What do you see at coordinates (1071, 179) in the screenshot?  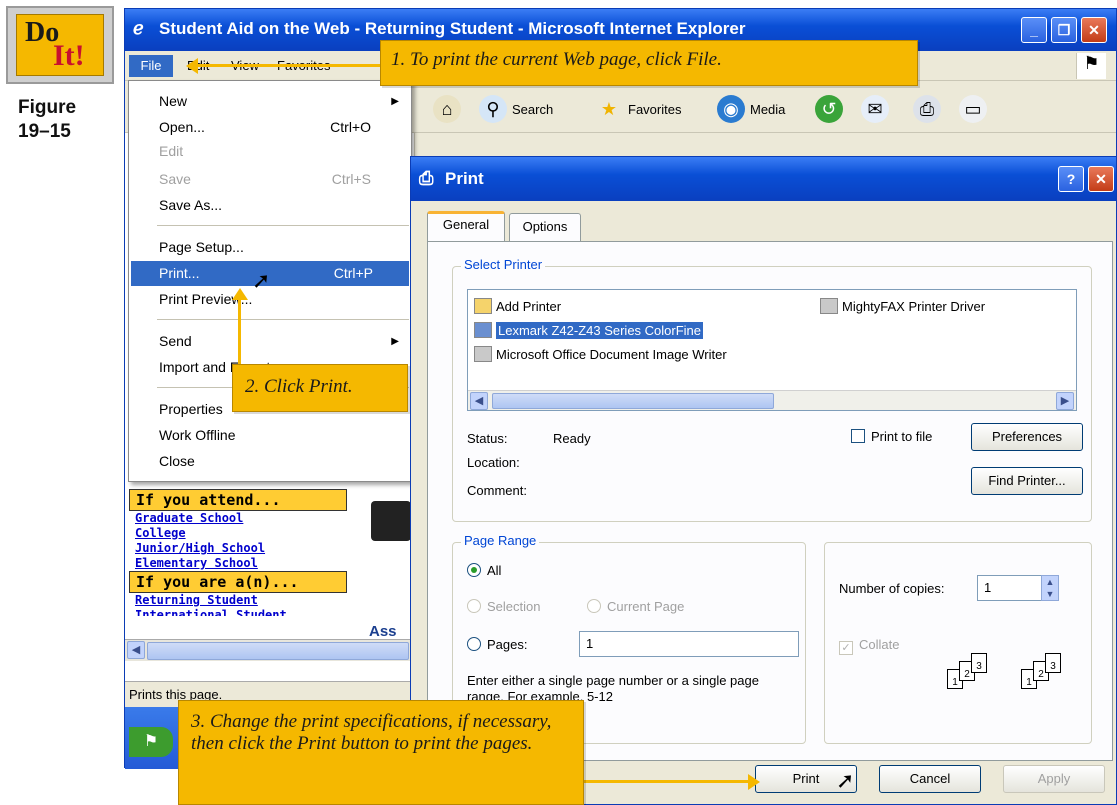 I see `help-button: ?` at bounding box center [1071, 179].